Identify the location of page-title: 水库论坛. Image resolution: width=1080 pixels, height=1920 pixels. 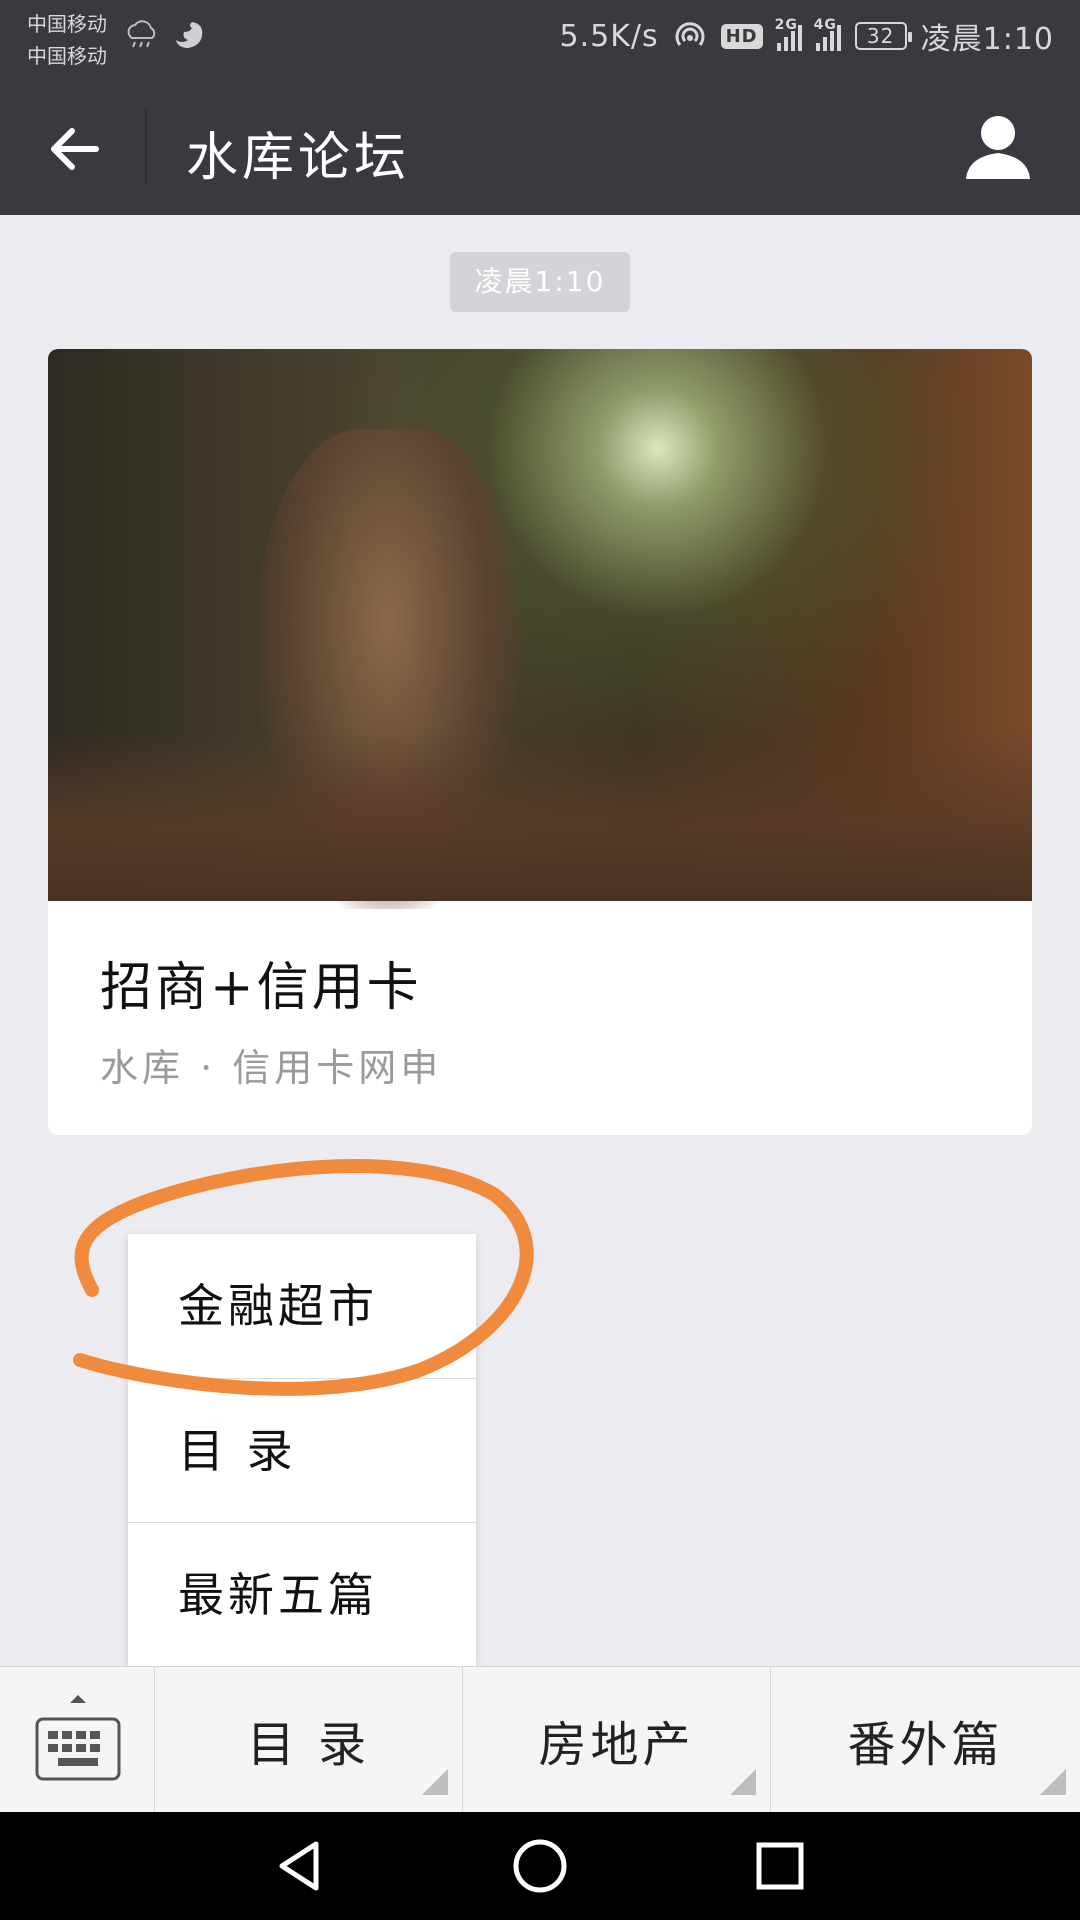
(298, 158).